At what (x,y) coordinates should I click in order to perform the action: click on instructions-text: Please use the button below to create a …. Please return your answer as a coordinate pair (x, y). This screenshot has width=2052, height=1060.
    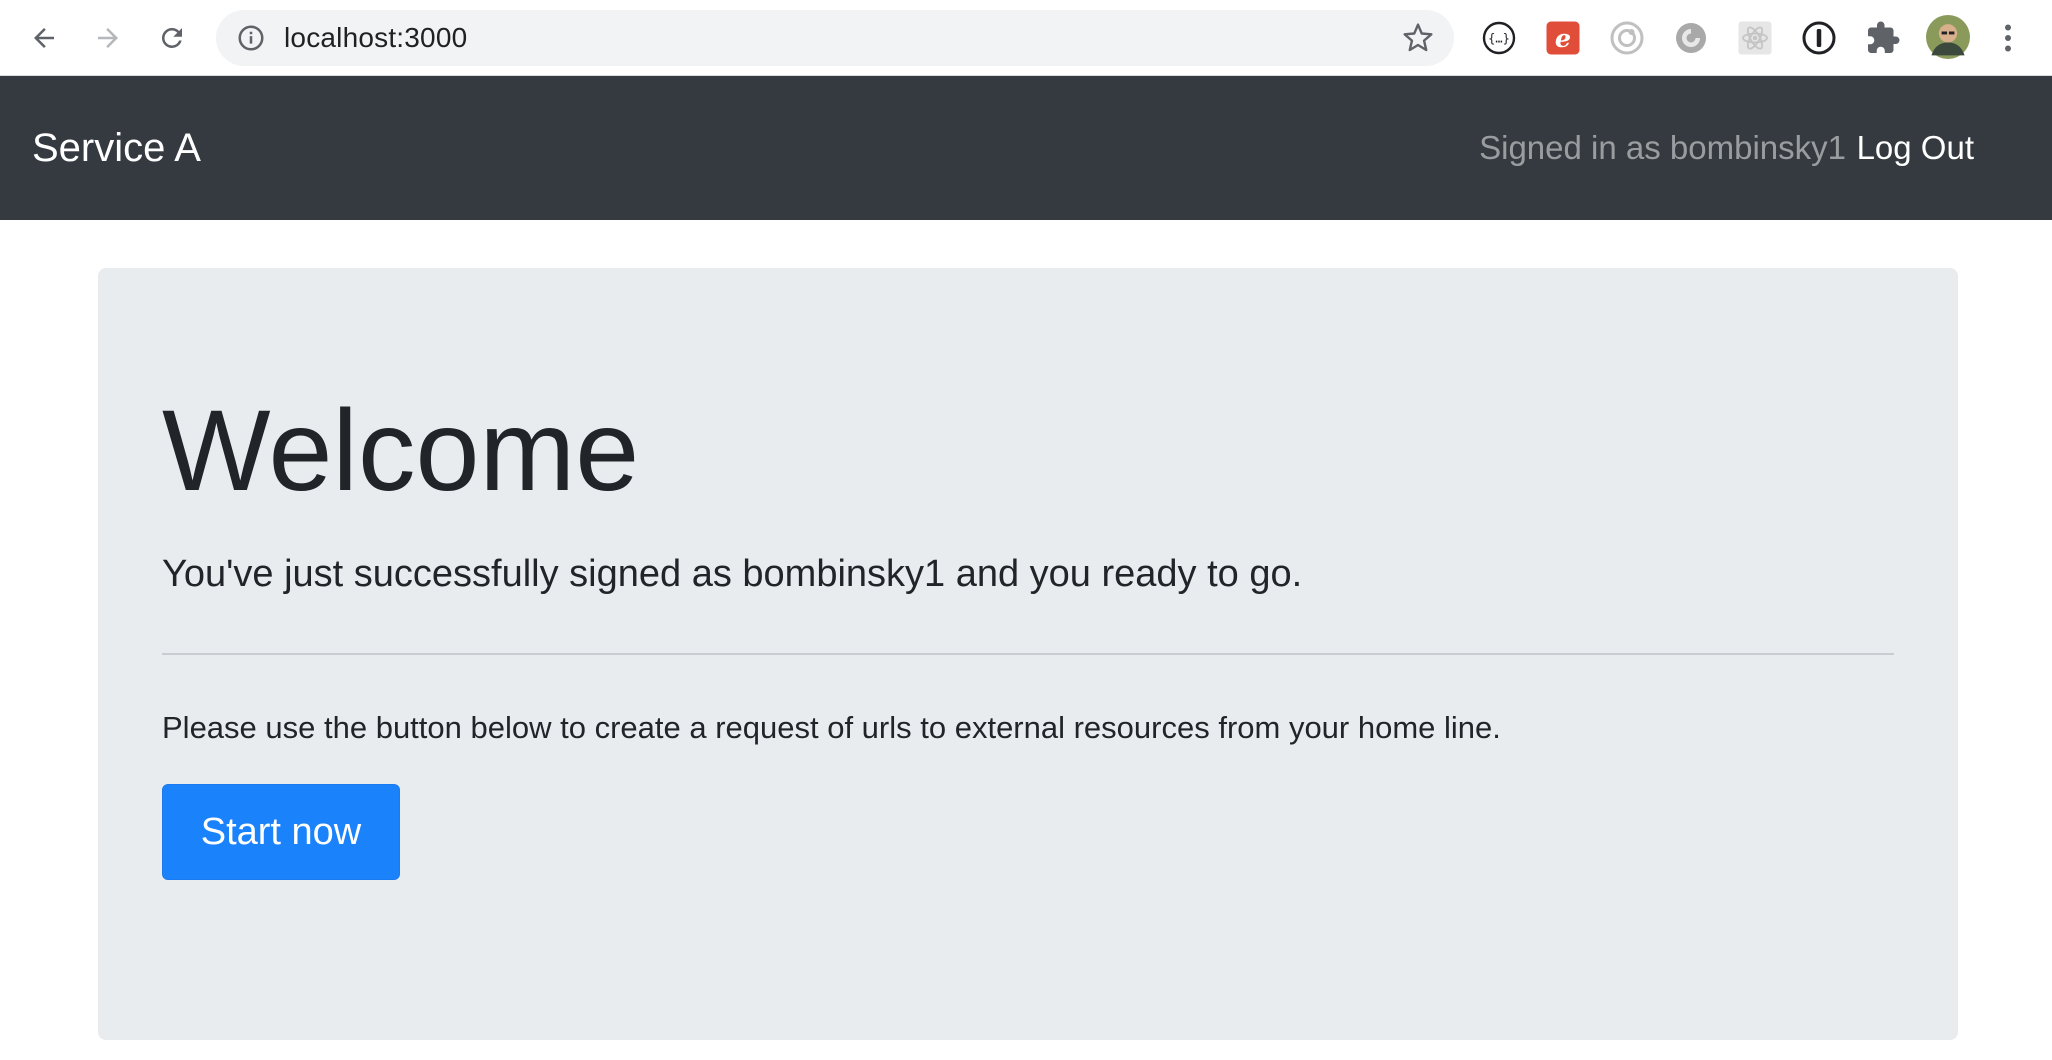
    Looking at the image, I should click on (831, 727).